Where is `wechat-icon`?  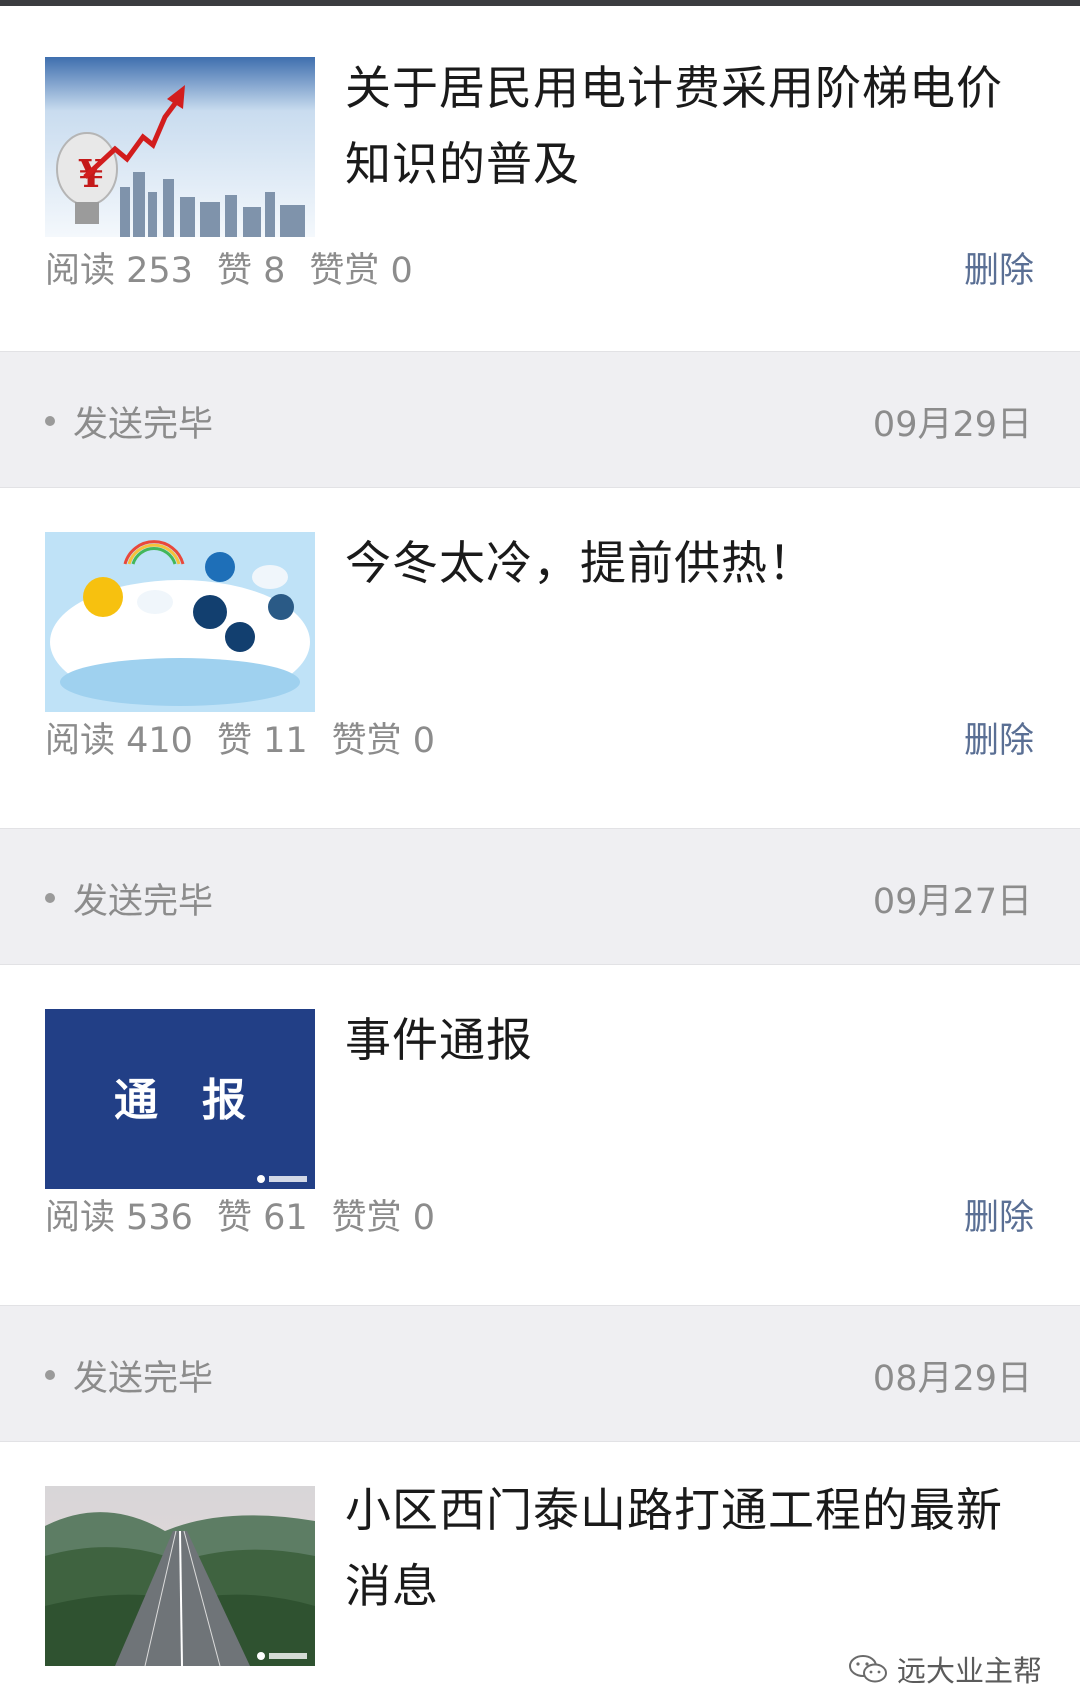 wechat-icon is located at coordinates (867, 1669).